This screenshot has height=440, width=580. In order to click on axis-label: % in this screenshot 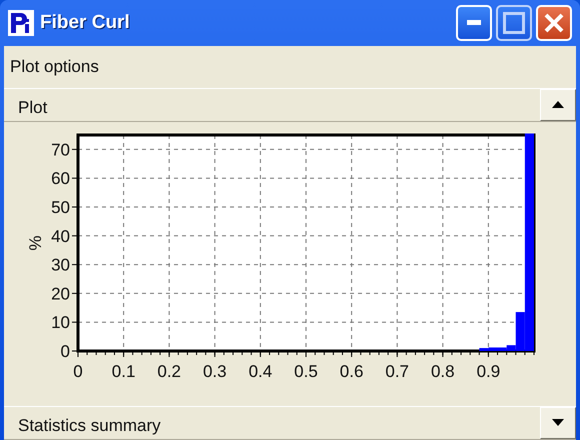, I will do `click(35, 242)`.